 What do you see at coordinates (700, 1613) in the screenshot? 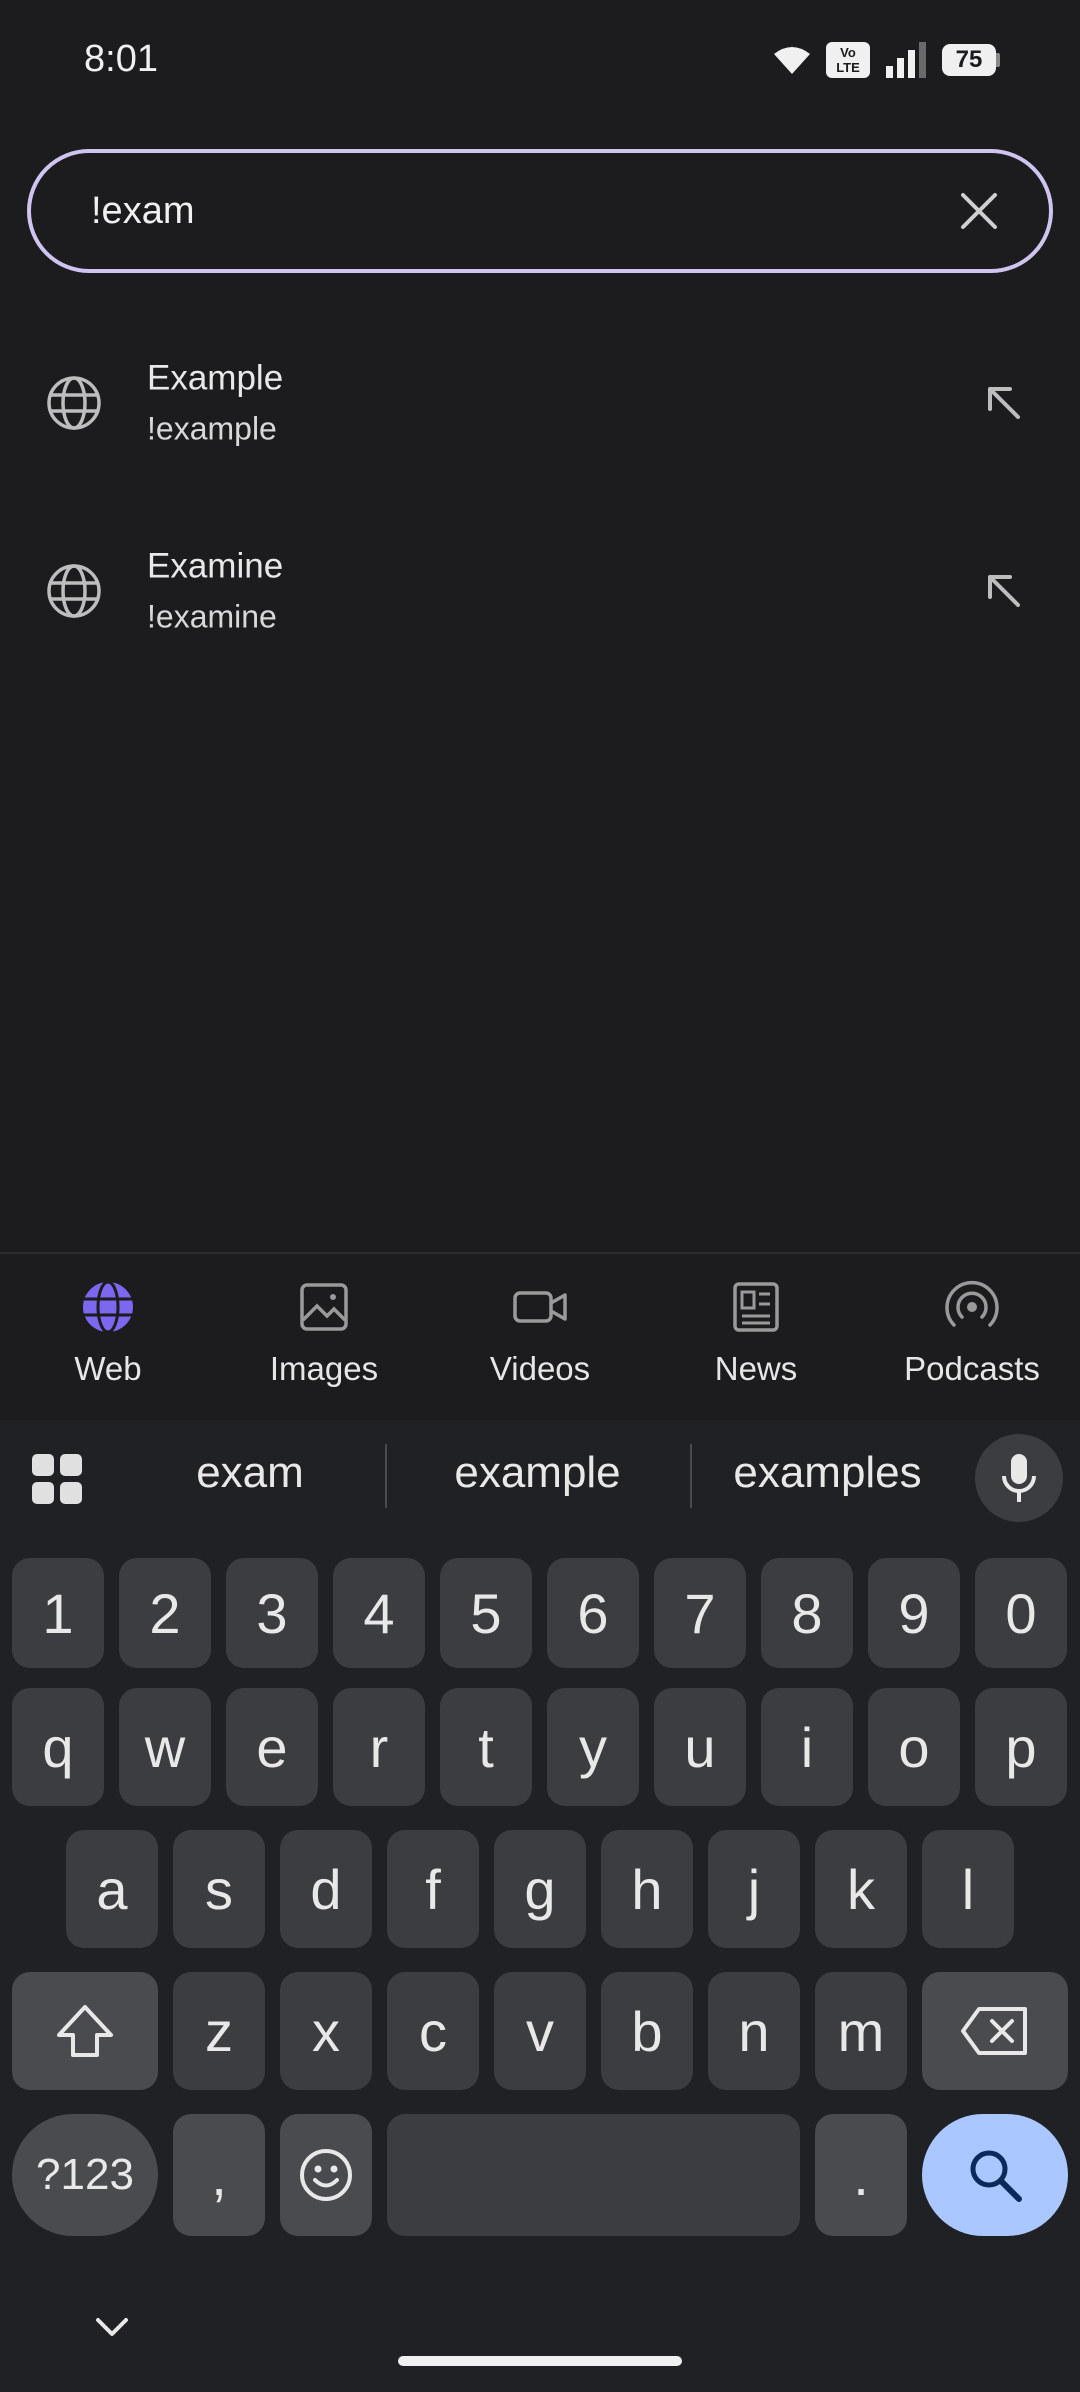
I see `key-7: 7` at bounding box center [700, 1613].